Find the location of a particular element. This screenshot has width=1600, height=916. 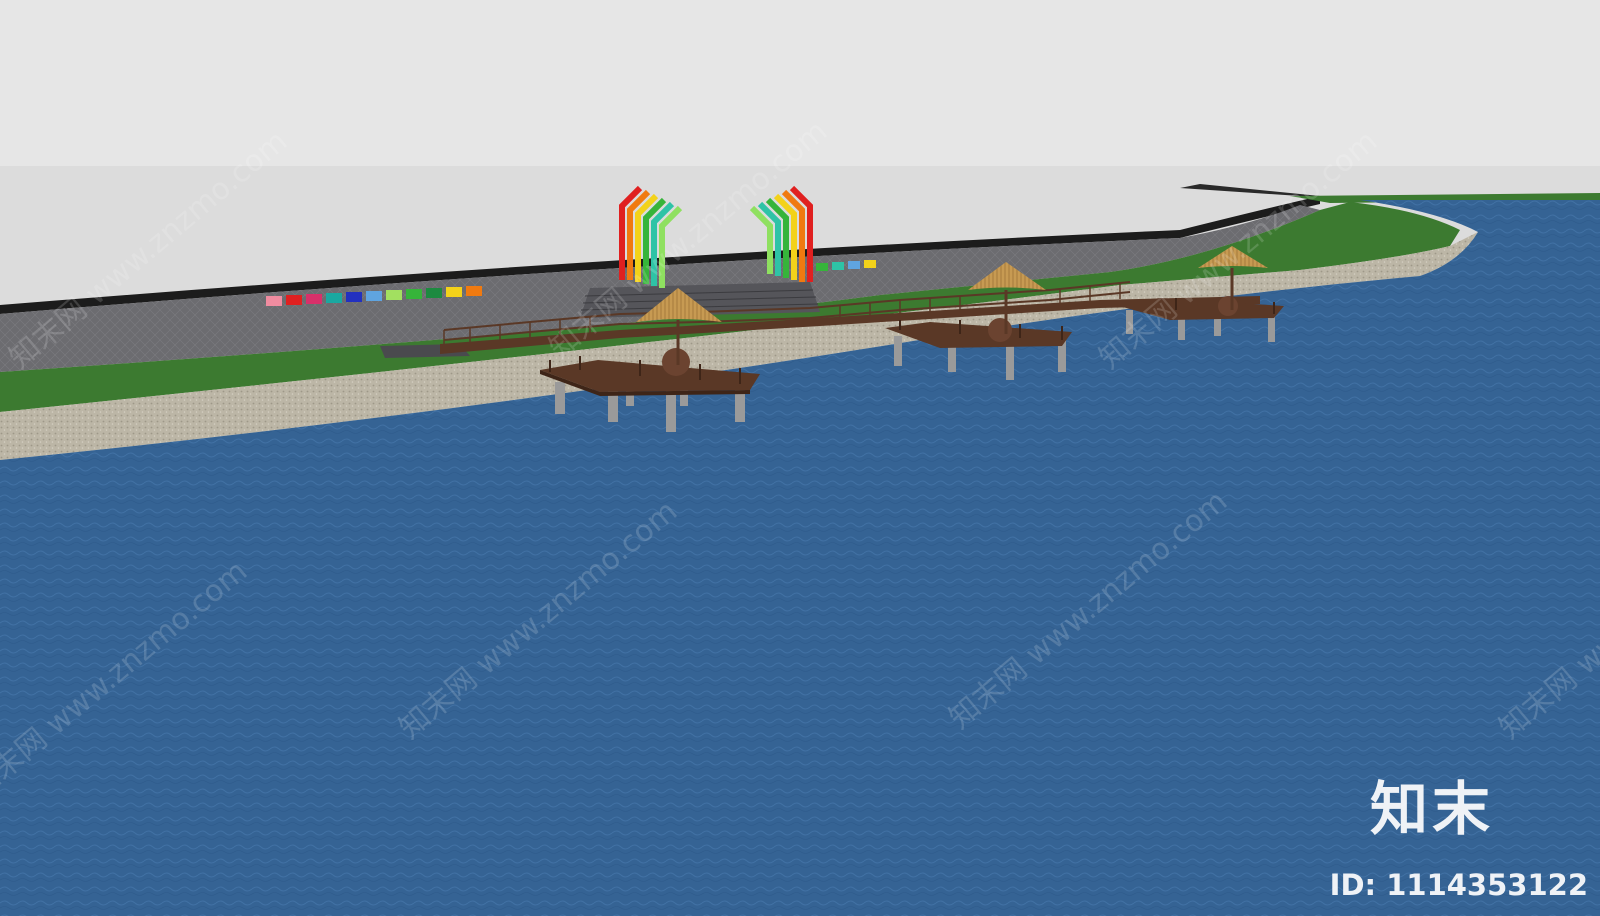

brand-watermark: 知末 is located at coordinates (1431, 809).